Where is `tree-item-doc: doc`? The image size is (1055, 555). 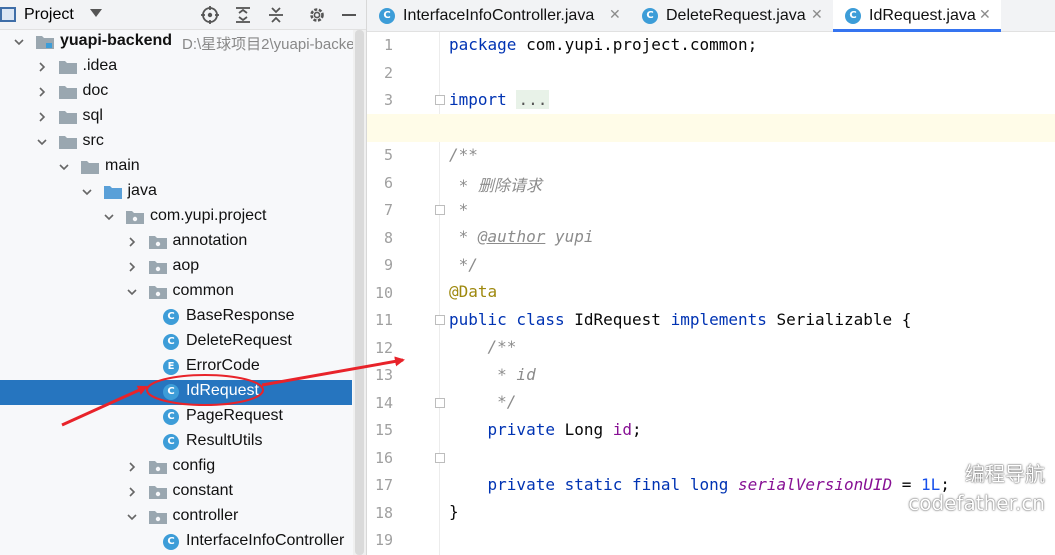 tree-item-doc: doc is located at coordinates (176, 92).